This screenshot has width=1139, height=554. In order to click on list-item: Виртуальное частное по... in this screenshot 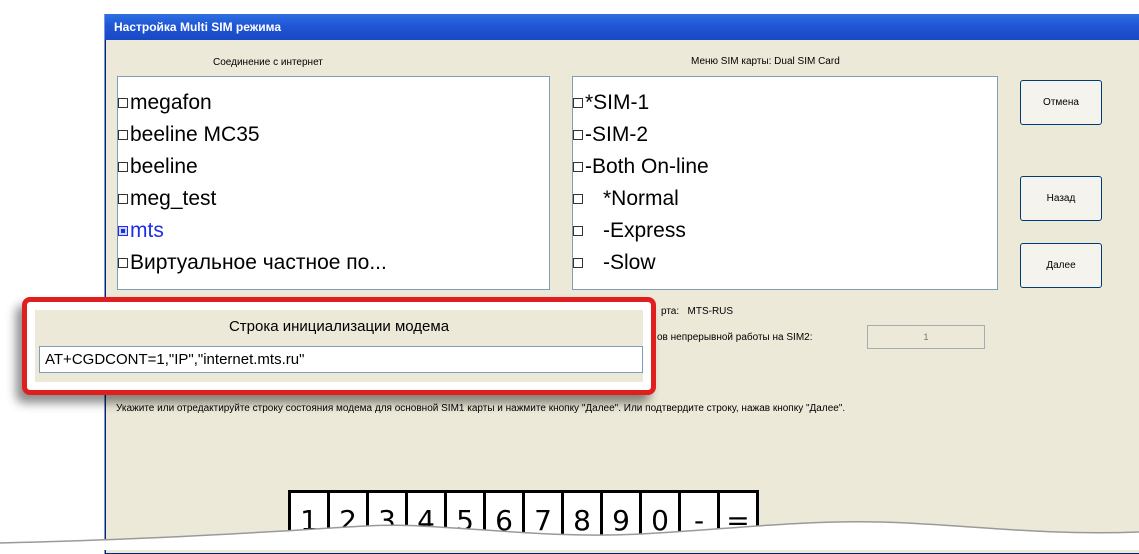, I will do `click(333, 263)`.